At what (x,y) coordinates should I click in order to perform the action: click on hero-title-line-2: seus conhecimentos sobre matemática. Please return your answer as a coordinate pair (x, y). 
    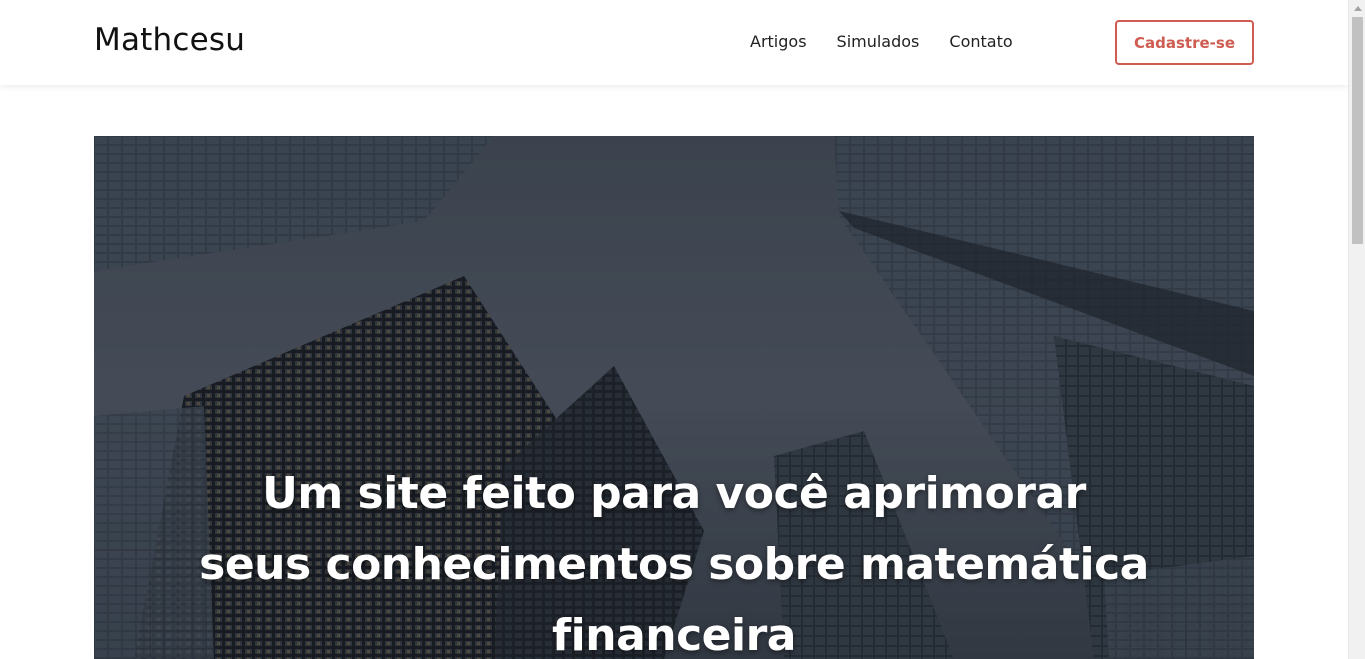
    Looking at the image, I should click on (674, 564).